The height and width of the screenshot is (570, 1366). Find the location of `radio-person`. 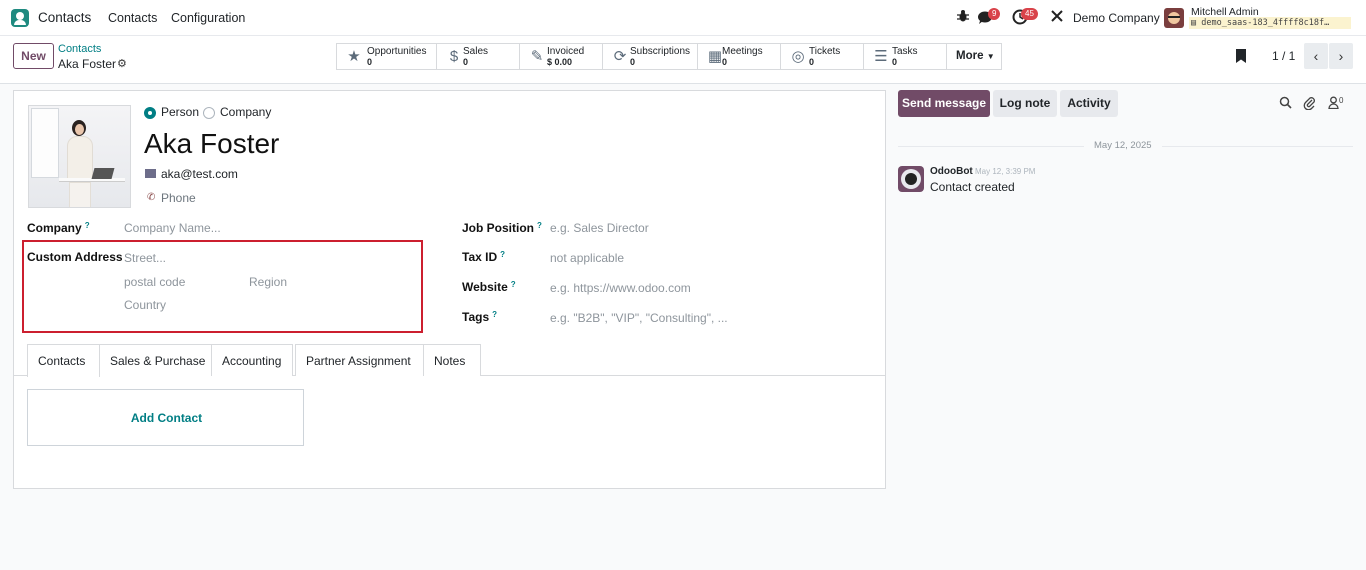

radio-person is located at coordinates (150, 113).